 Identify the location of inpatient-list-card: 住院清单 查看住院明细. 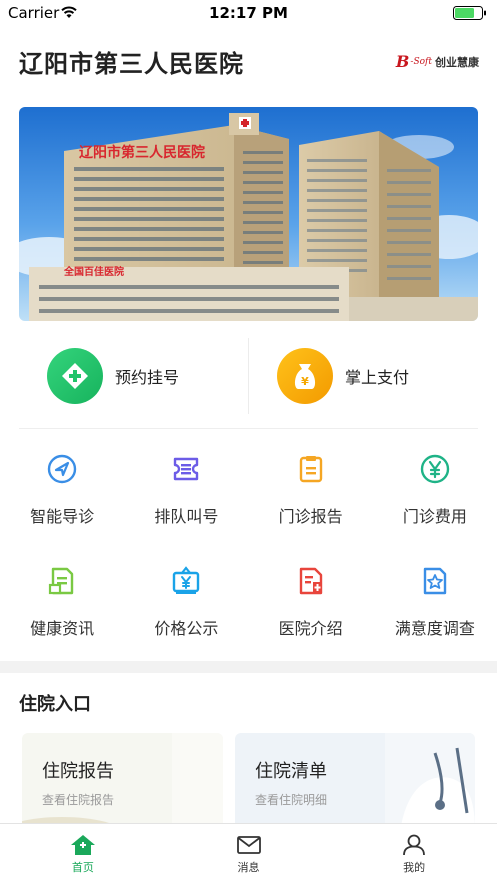
(355, 783).